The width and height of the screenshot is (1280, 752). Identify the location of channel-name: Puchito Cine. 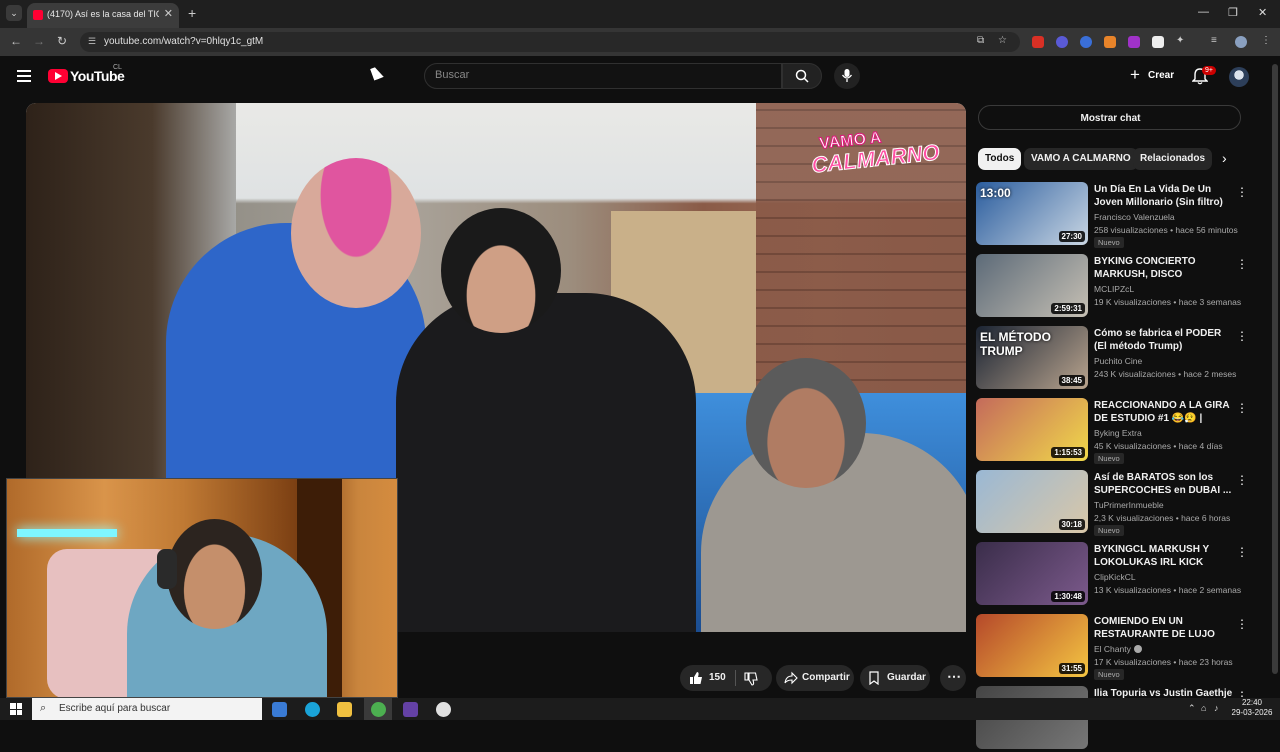
(1118, 361).